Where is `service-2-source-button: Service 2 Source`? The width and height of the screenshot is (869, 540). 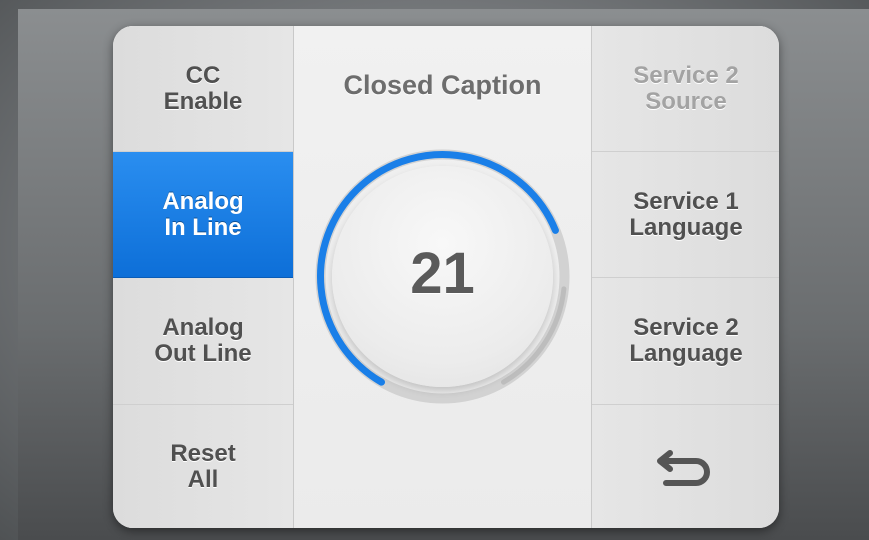 service-2-source-button: Service 2 Source is located at coordinates (685, 89).